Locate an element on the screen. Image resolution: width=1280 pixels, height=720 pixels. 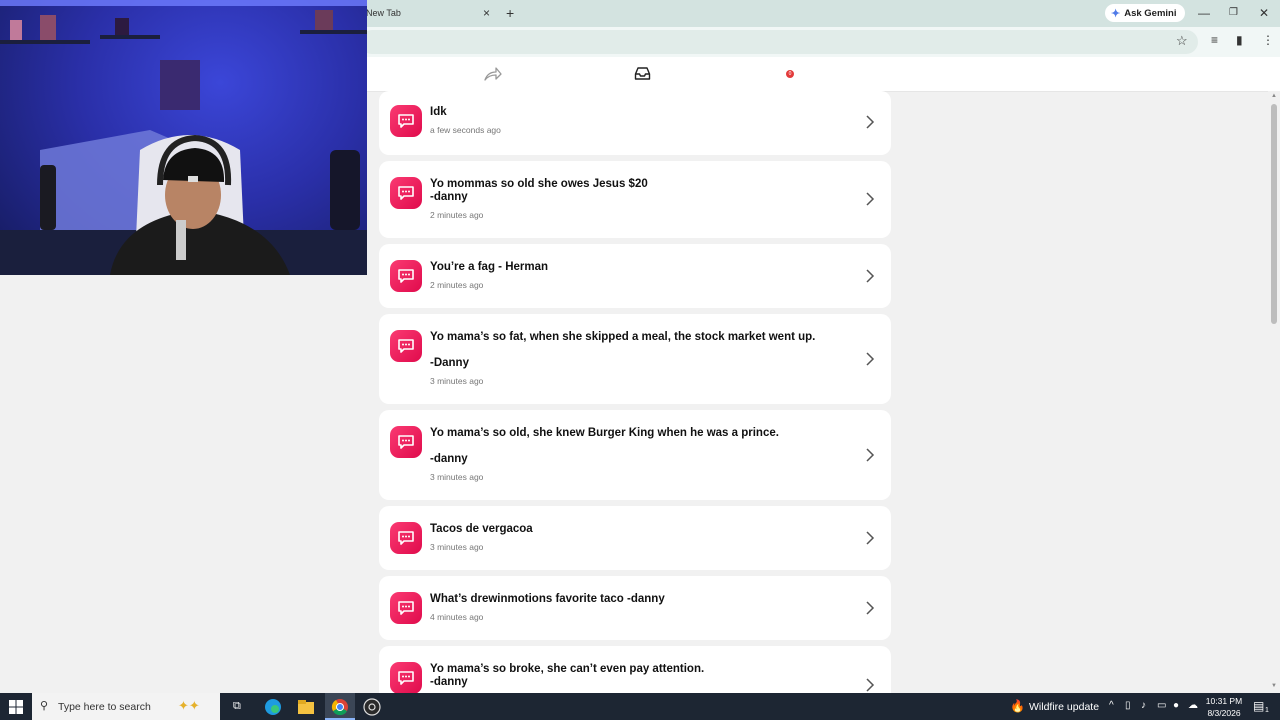
task-view-icon: ⧉ is located at coordinates (237, 706).